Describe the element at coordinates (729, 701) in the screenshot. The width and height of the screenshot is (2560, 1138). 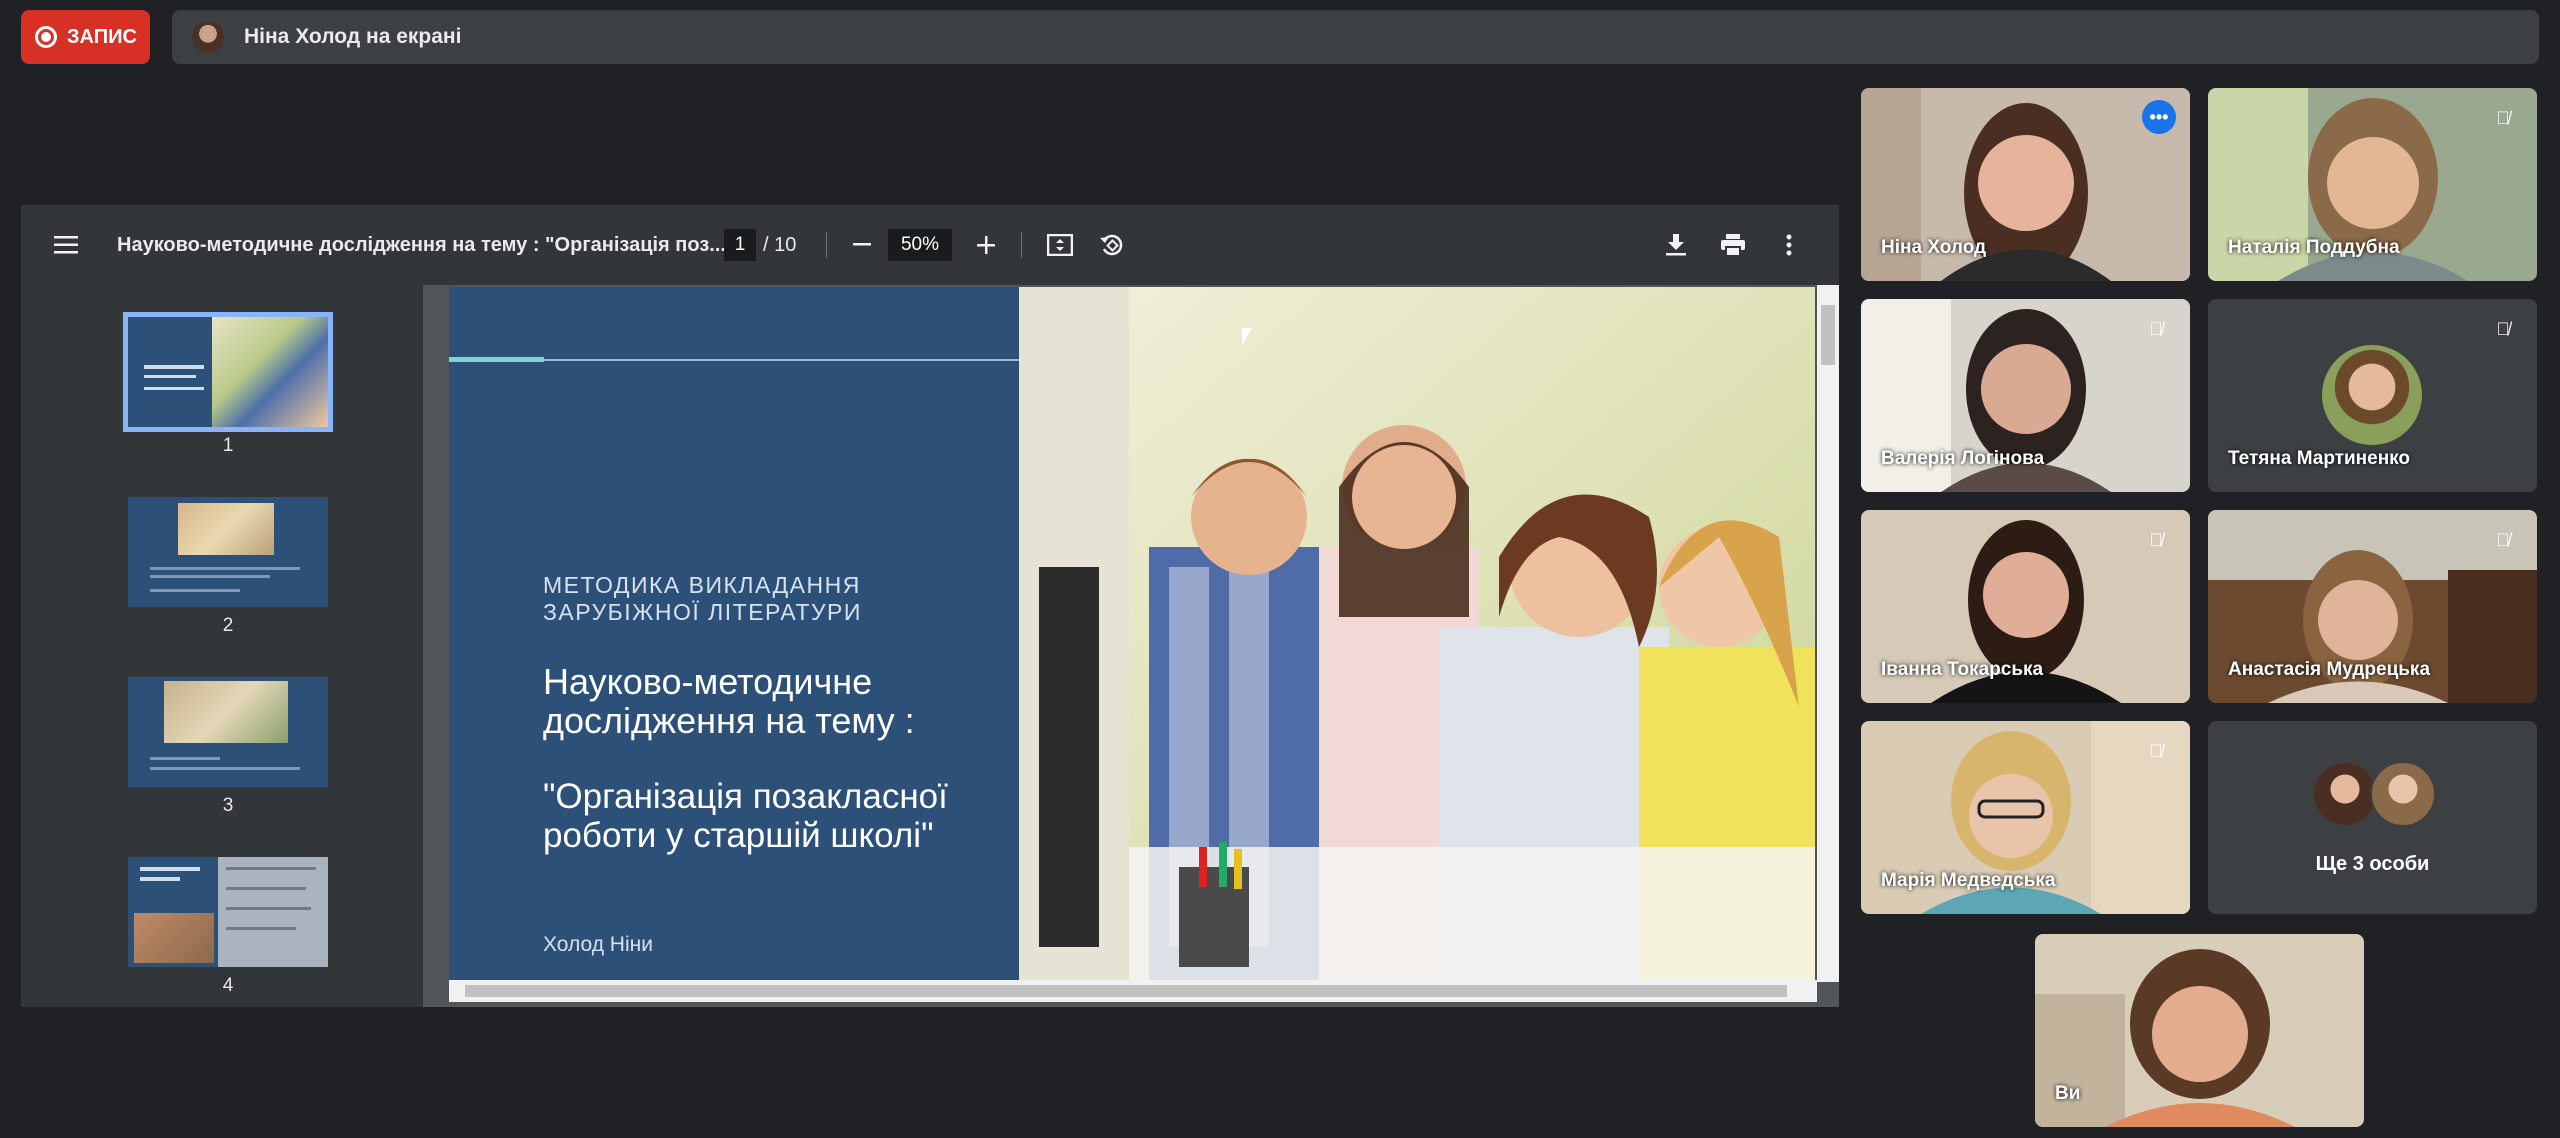
I see `slide-title: Науково-методичне дослідження на тему :` at that location.